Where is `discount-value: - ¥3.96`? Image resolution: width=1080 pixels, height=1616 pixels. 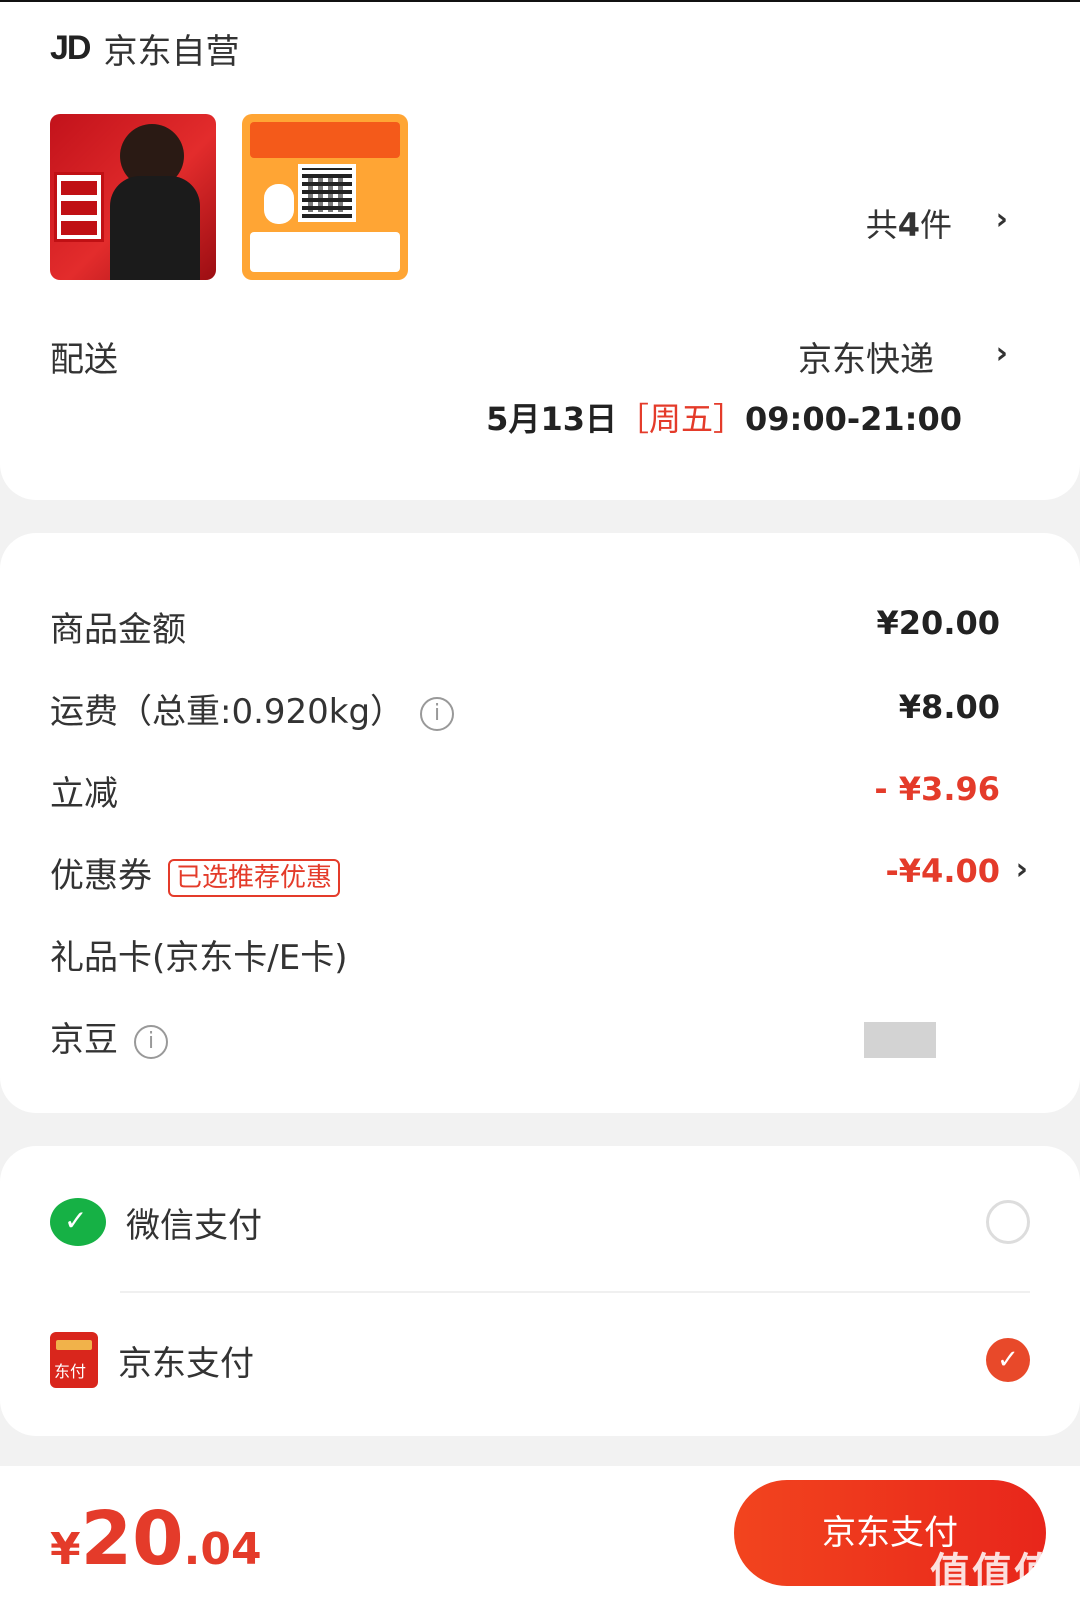
discount-value: - ¥3.96 is located at coordinates (937, 789).